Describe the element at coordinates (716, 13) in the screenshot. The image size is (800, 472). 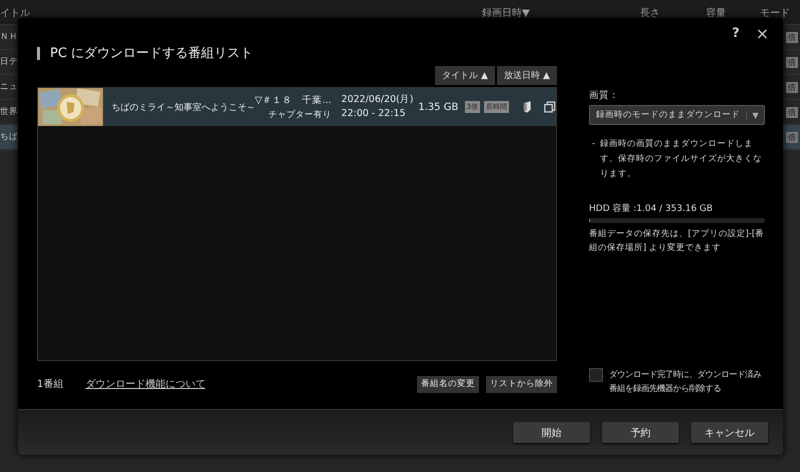
I see `column-header: 容量` at that location.